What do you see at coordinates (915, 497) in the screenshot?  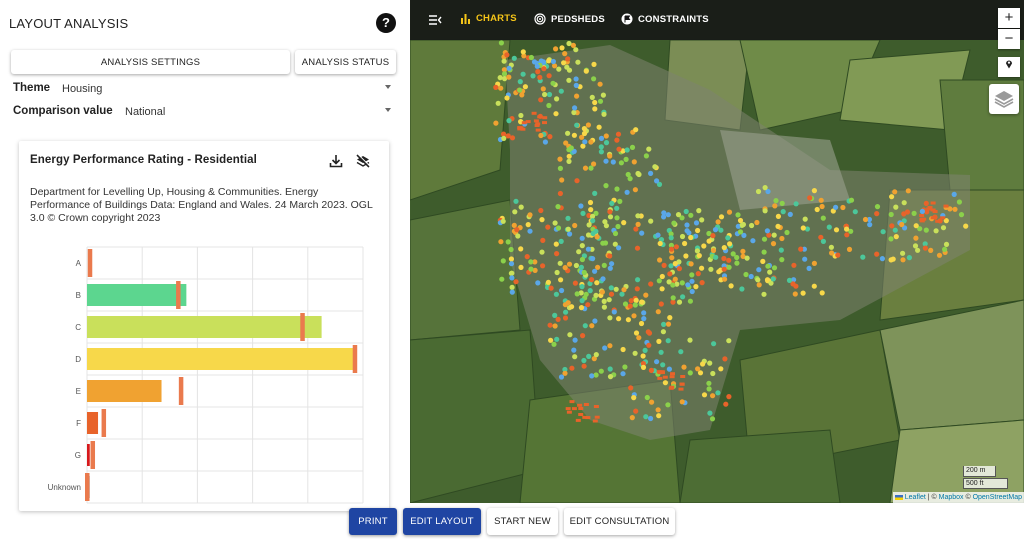 I see `leaflet-link: Leaflet` at bounding box center [915, 497].